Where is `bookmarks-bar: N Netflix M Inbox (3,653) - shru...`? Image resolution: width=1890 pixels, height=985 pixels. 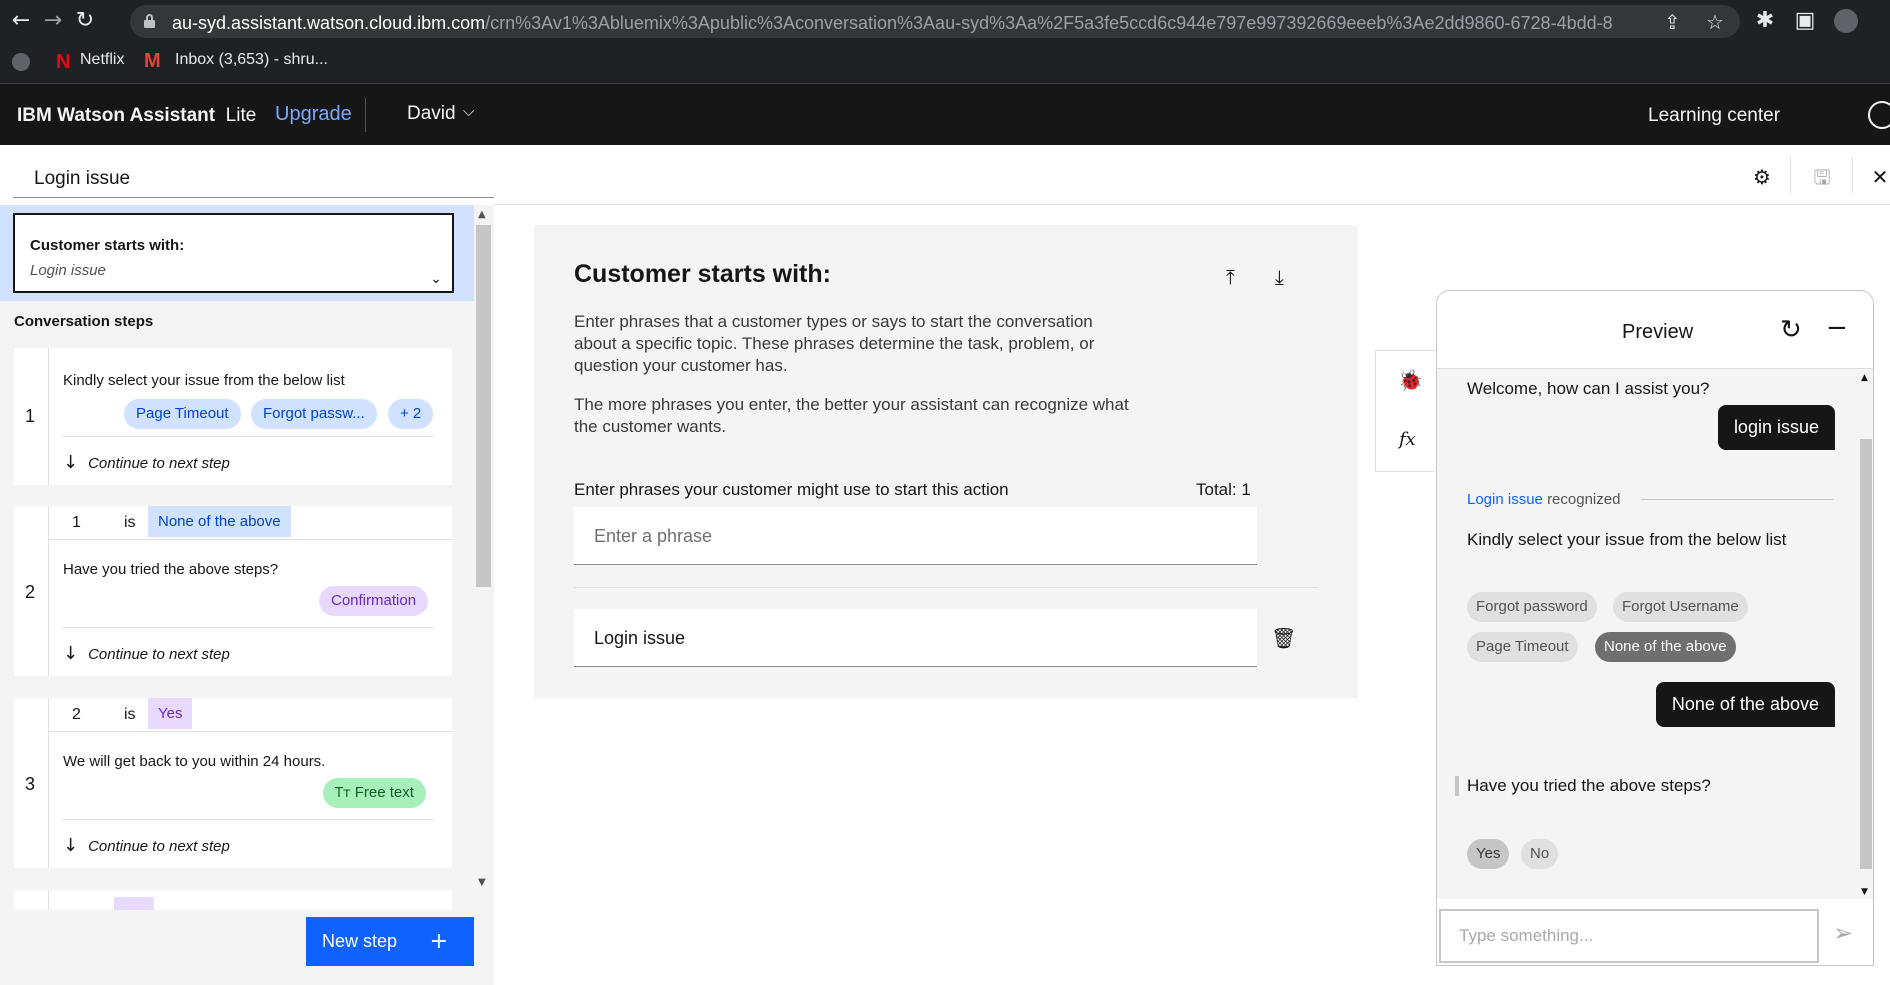 bookmarks-bar: N Netflix M Inbox (3,653) - shru... is located at coordinates (945, 63).